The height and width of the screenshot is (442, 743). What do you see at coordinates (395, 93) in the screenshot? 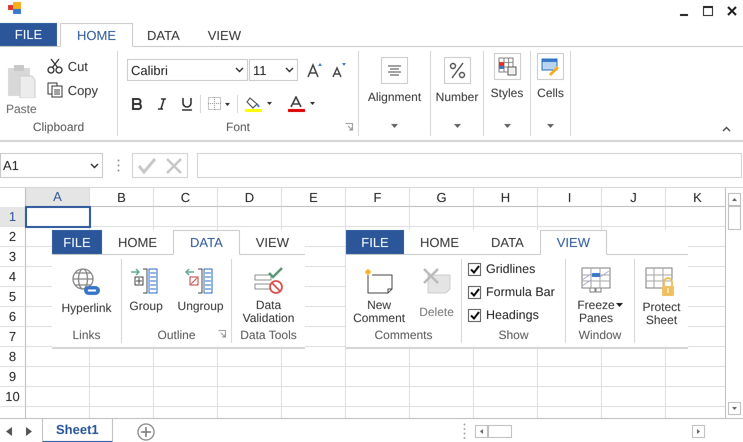
I see `alignment-button: Alignment` at bounding box center [395, 93].